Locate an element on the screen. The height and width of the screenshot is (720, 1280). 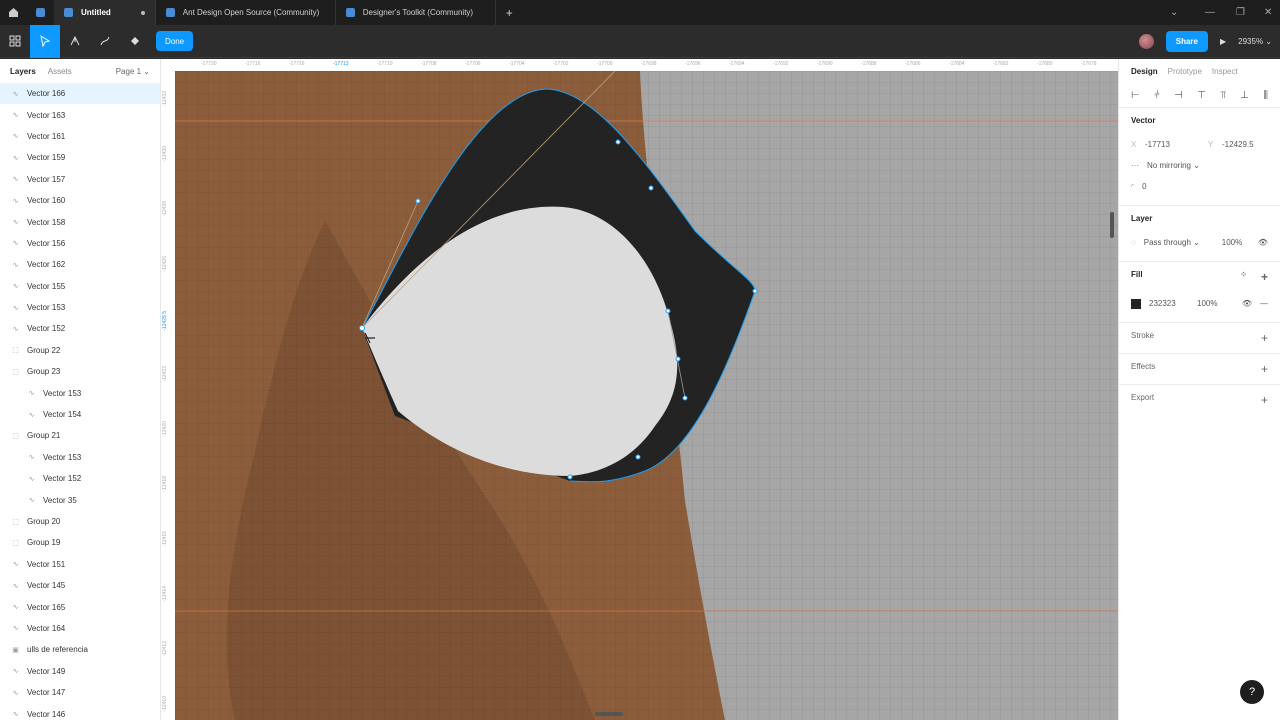
blend-mode-select: Pass through ⌄ is located at coordinates (1179, 242).